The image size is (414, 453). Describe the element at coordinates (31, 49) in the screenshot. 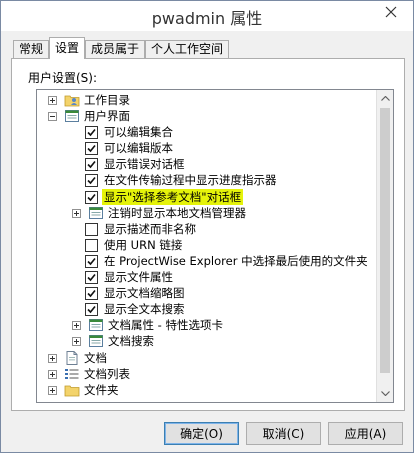

I see `tab-general: 常规` at that location.